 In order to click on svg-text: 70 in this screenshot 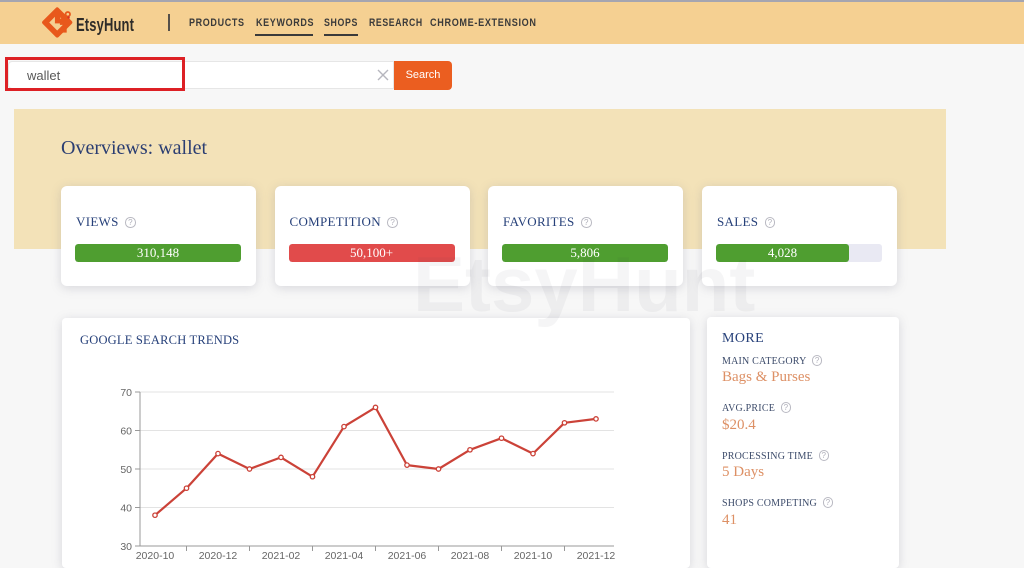, I will do `click(126, 393)`.